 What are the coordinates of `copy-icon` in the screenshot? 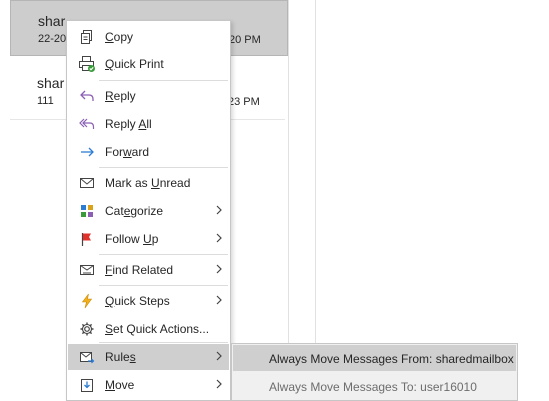 It's located at (87, 37).